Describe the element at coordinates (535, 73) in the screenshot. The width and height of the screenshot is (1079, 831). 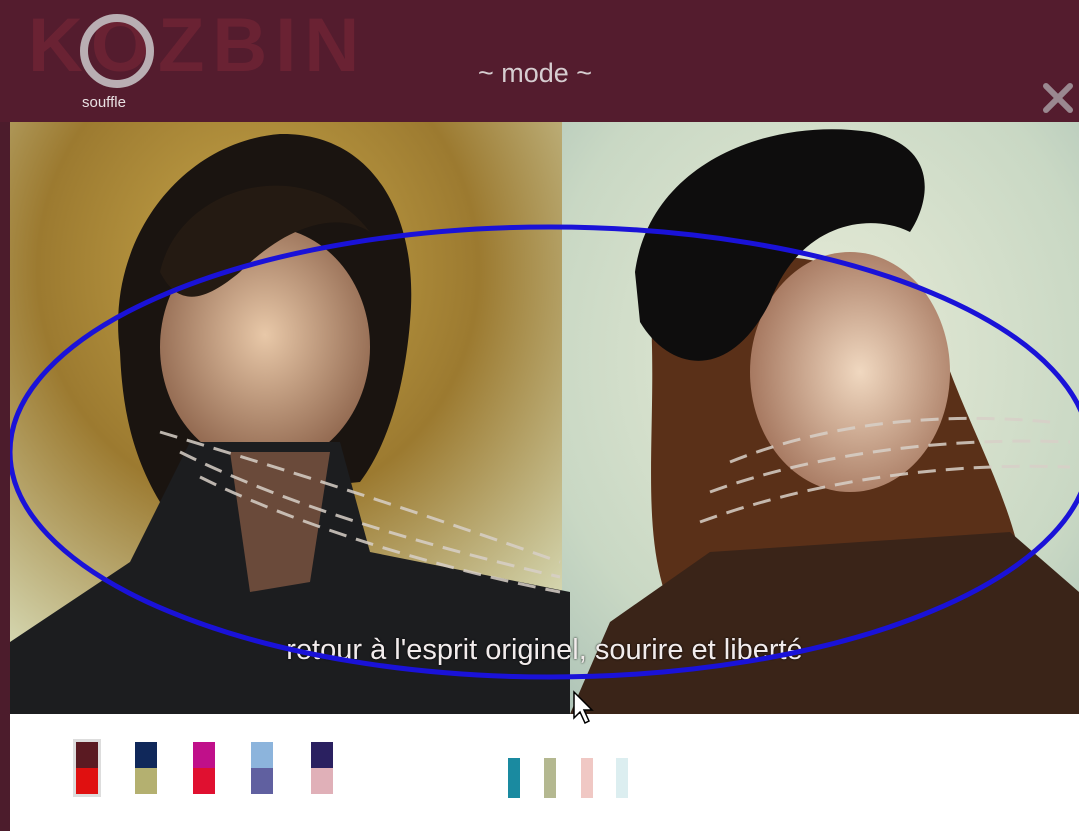
I see `section-title: ~ mode ~` at that location.